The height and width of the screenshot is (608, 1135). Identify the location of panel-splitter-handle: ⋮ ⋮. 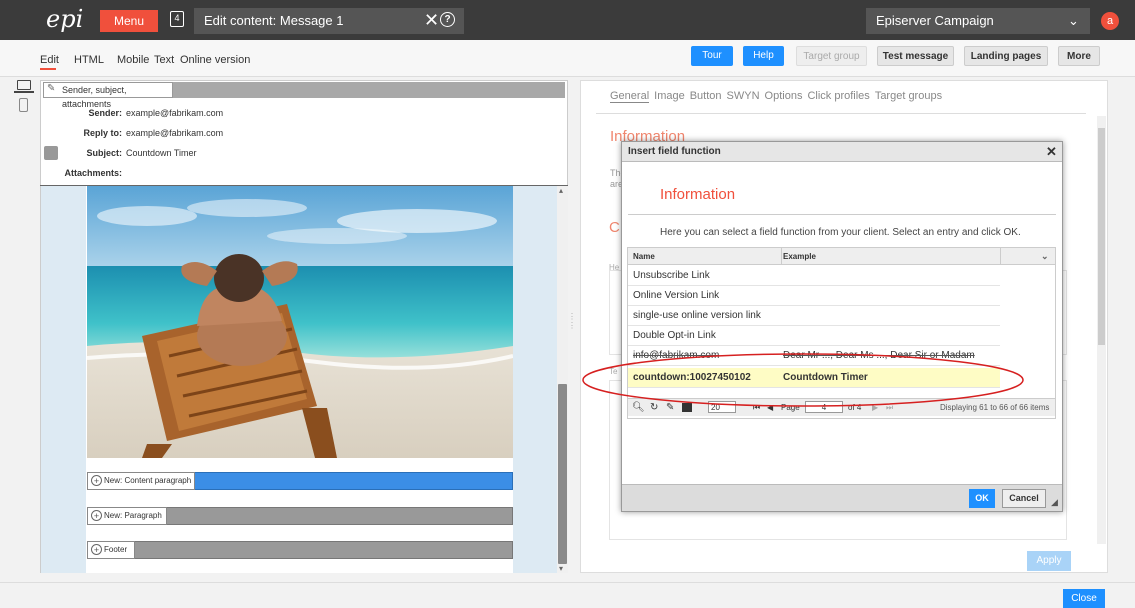
(572, 321).